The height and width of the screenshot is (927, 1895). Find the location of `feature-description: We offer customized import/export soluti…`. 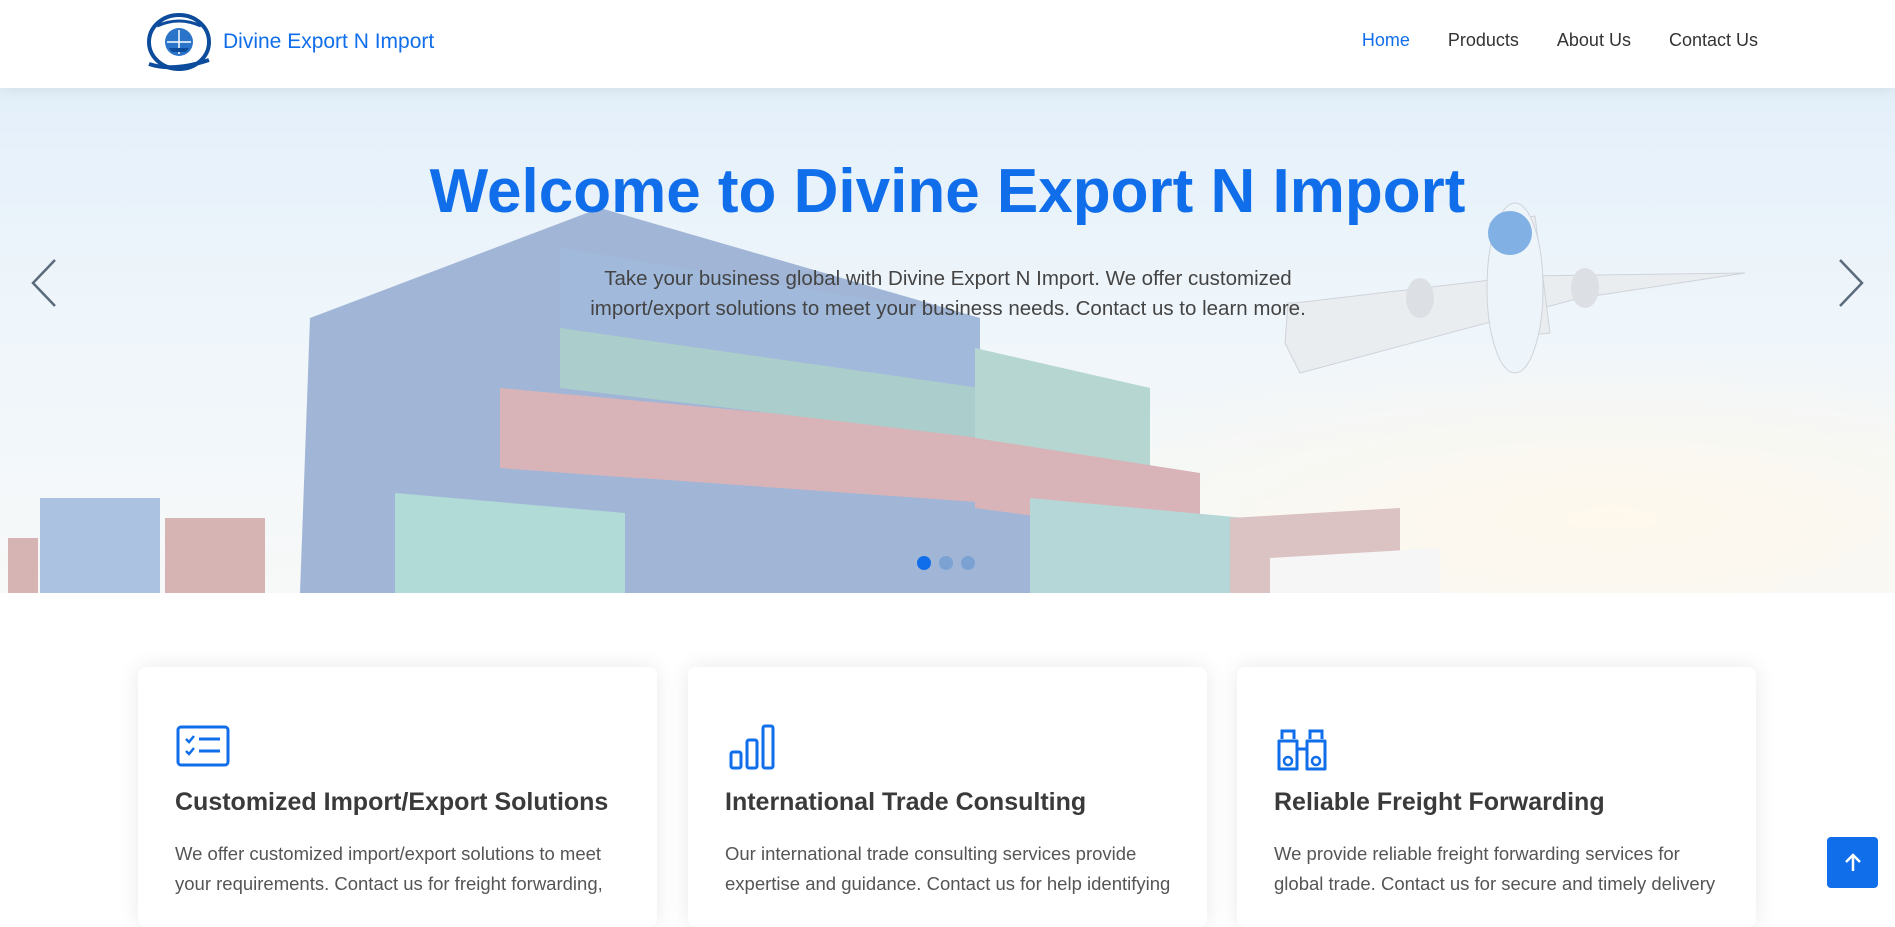

feature-description: We offer customized import/export soluti… is located at coordinates (389, 868).